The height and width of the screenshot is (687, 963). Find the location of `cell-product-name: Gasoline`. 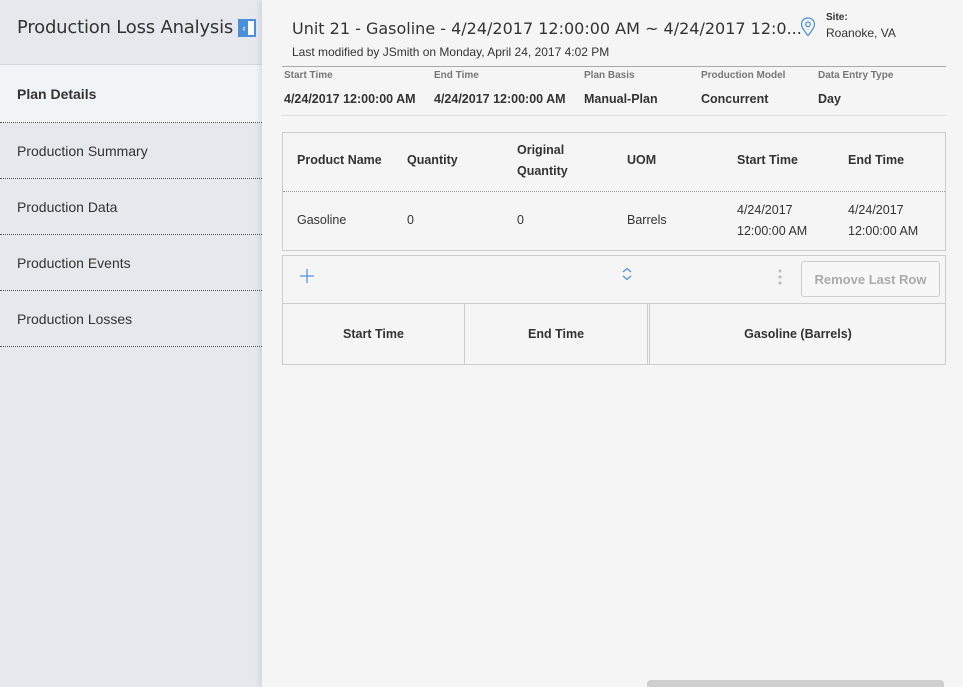

cell-product-name: Gasoline is located at coordinates (322, 220).